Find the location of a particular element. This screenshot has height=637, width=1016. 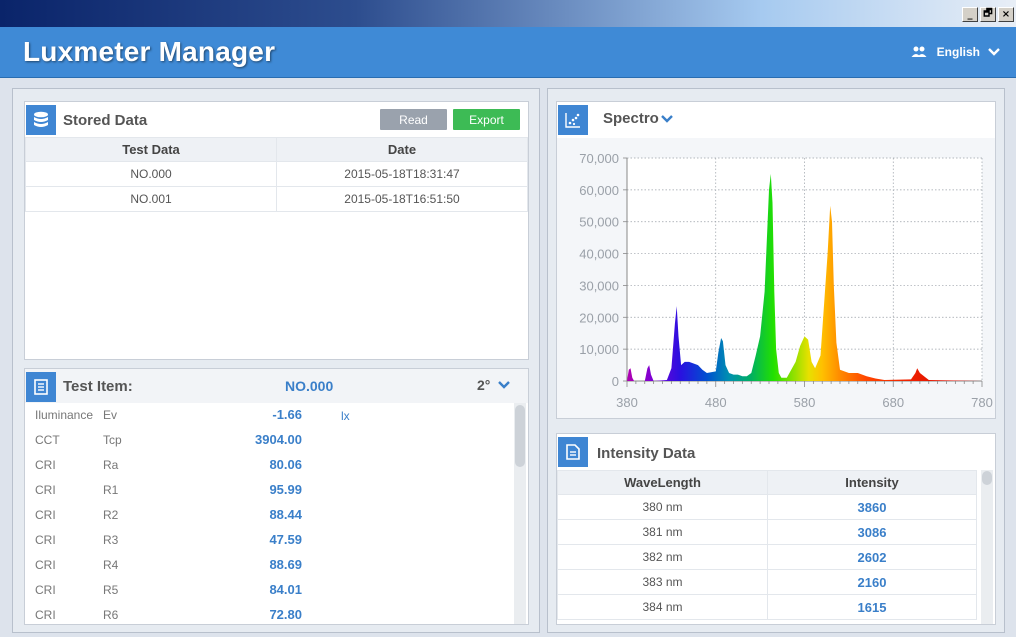

spectro-dropdown: Spectro is located at coordinates (638, 118).